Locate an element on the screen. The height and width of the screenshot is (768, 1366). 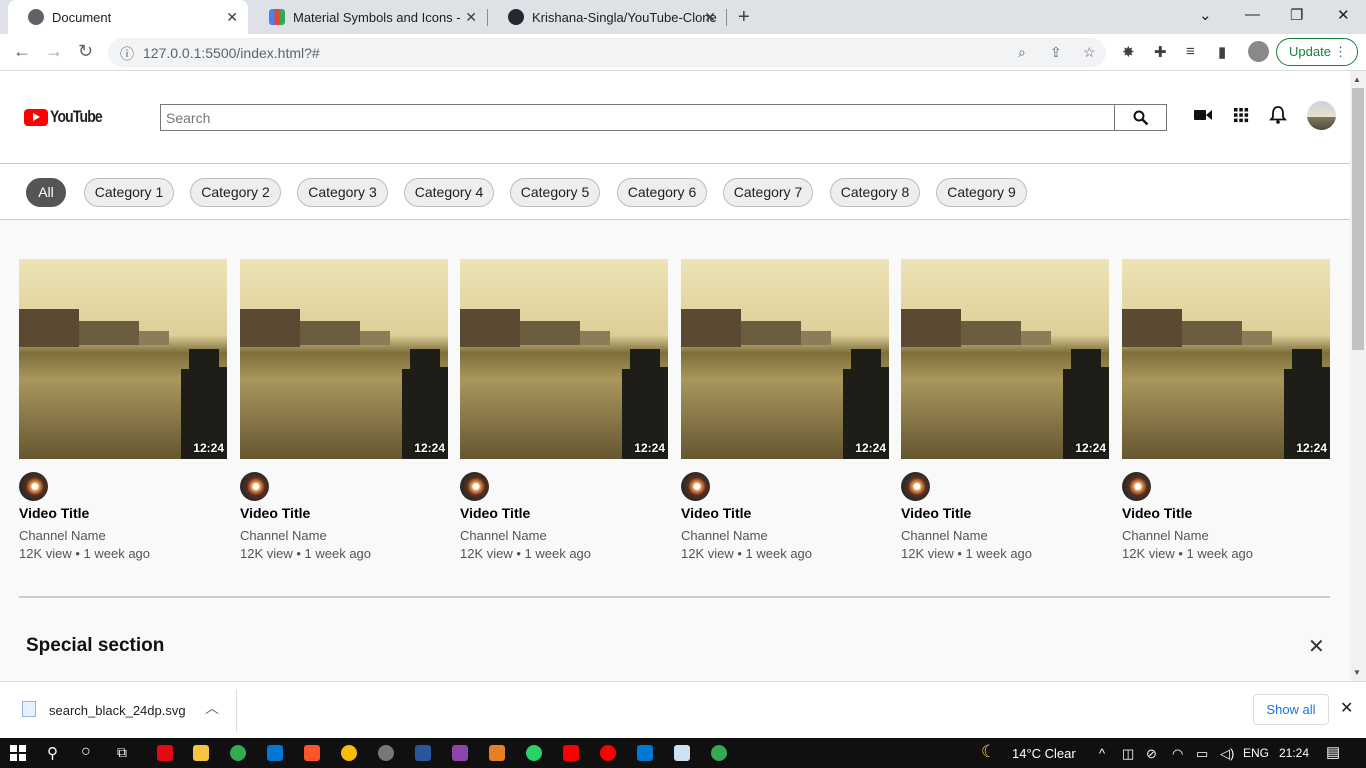
search-button is located at coordinates (1141, 117).